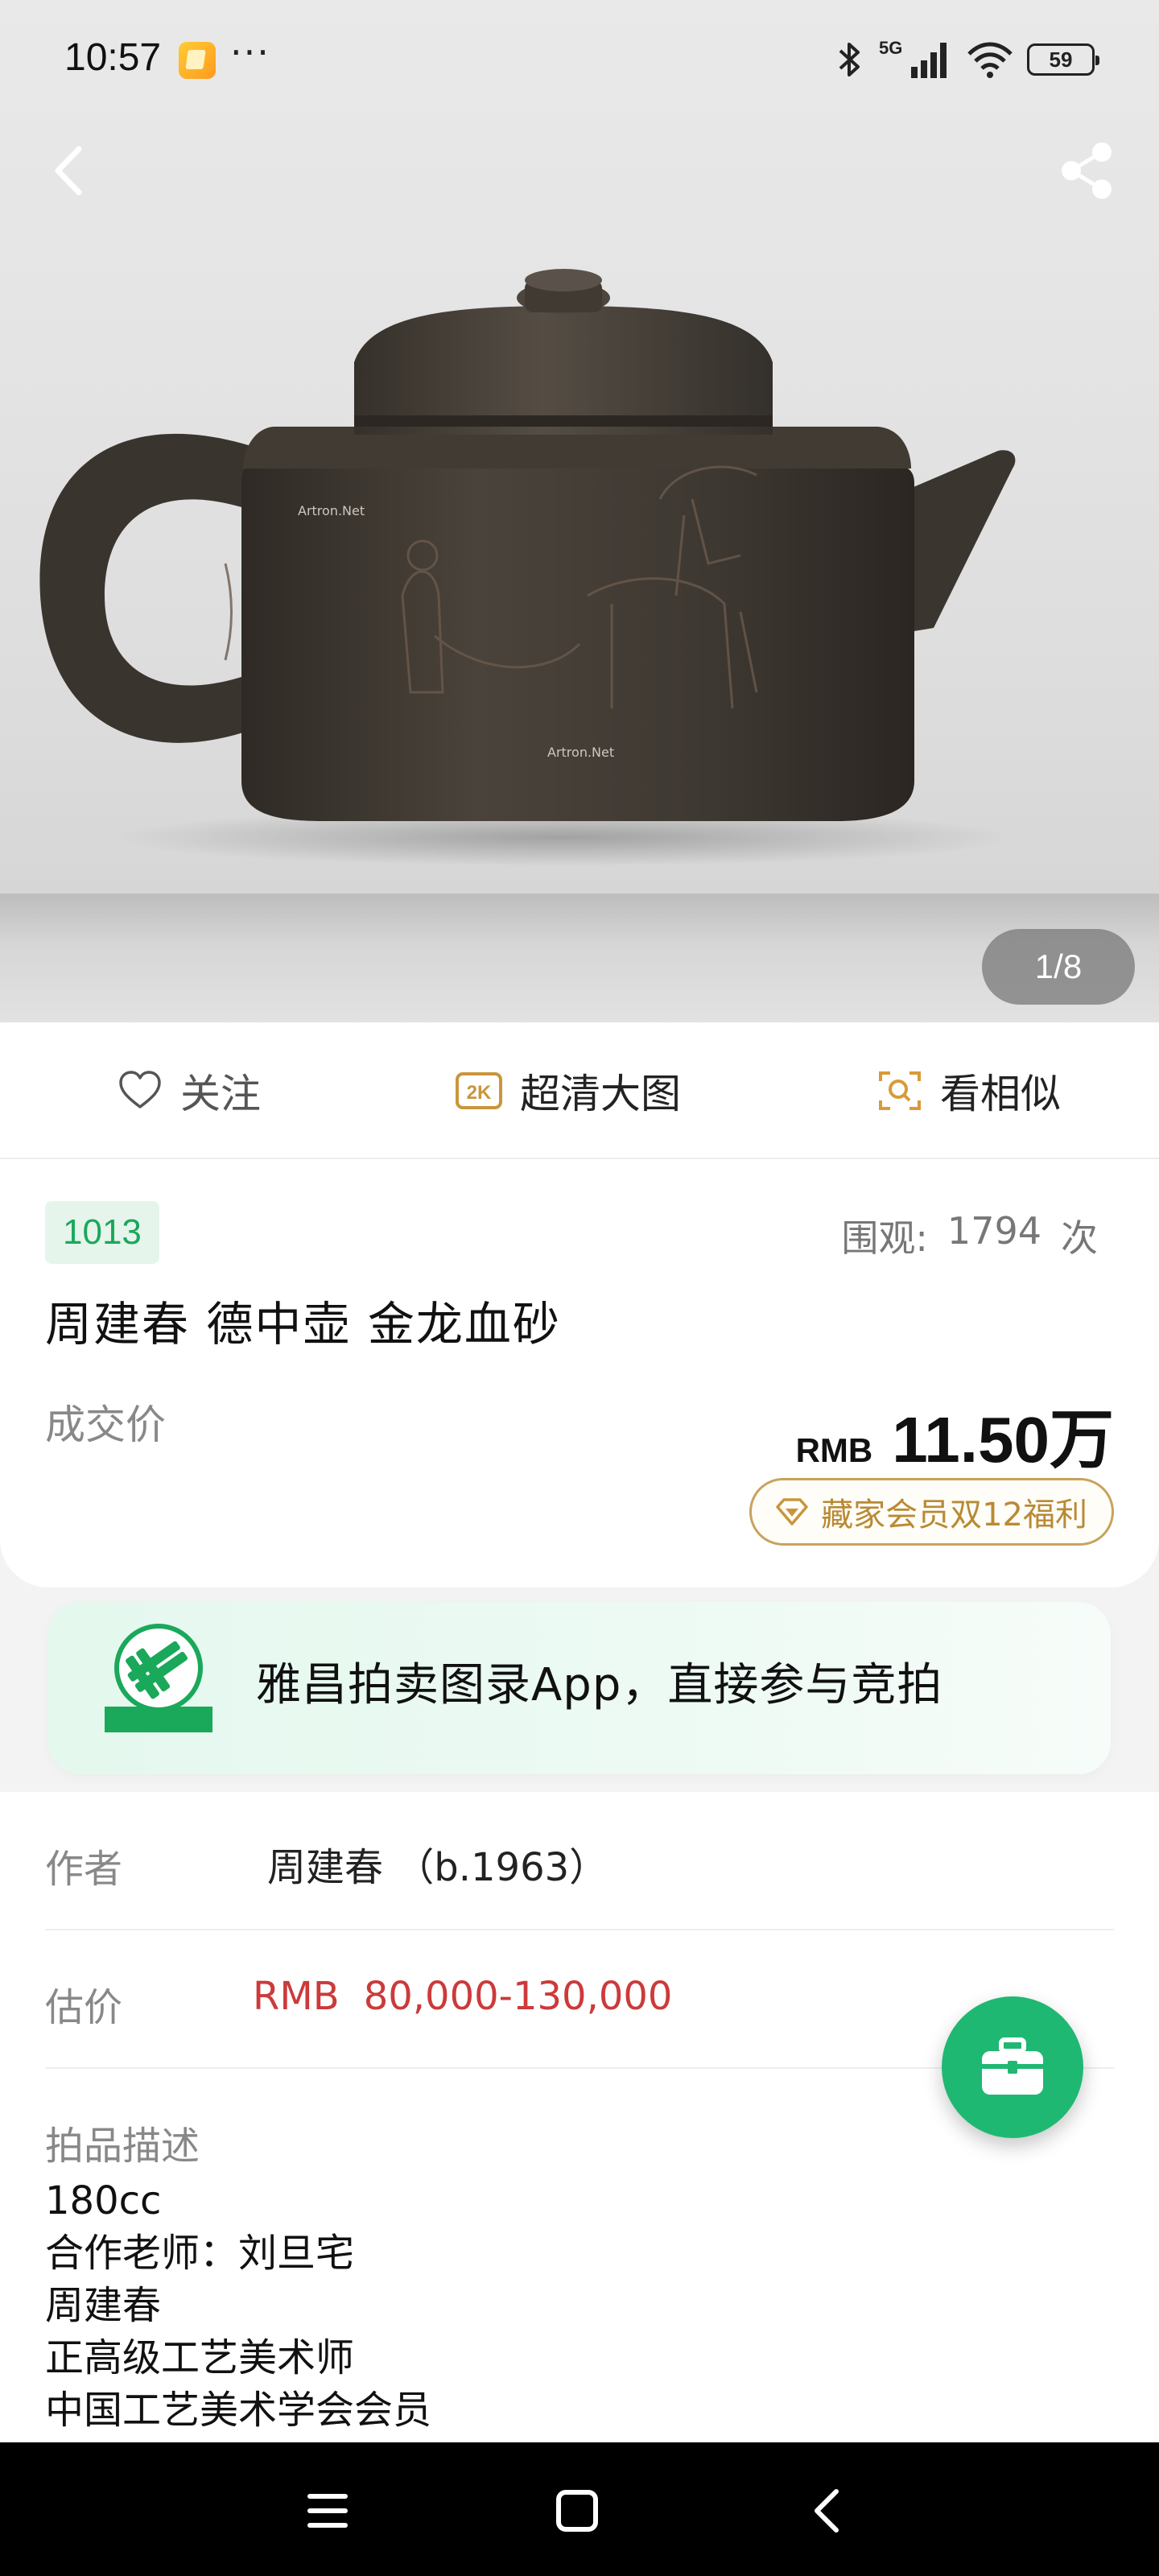 The width and height of the screenshot is (1159, 2576). What do you see at coordinates (113, 57) in the screenshot?
I see `status-time: 10:57` at bounding box center [113, 57].